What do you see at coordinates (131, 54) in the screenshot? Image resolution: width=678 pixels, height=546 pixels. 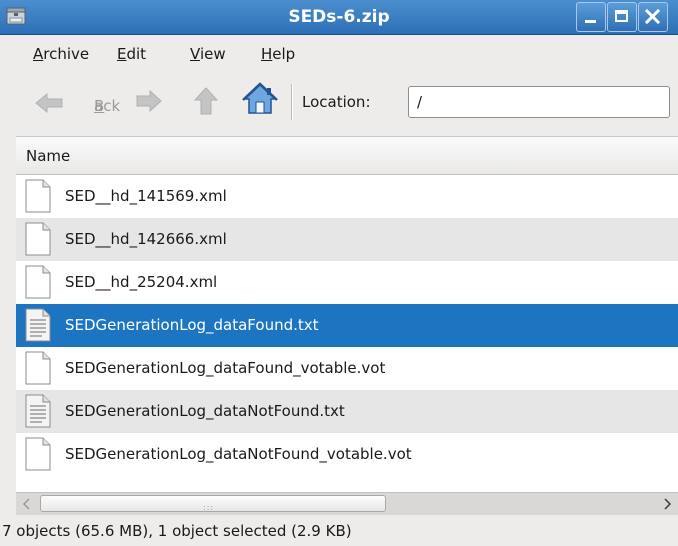 I see `menu-edit: Edit` at bounding box center [131, 54].